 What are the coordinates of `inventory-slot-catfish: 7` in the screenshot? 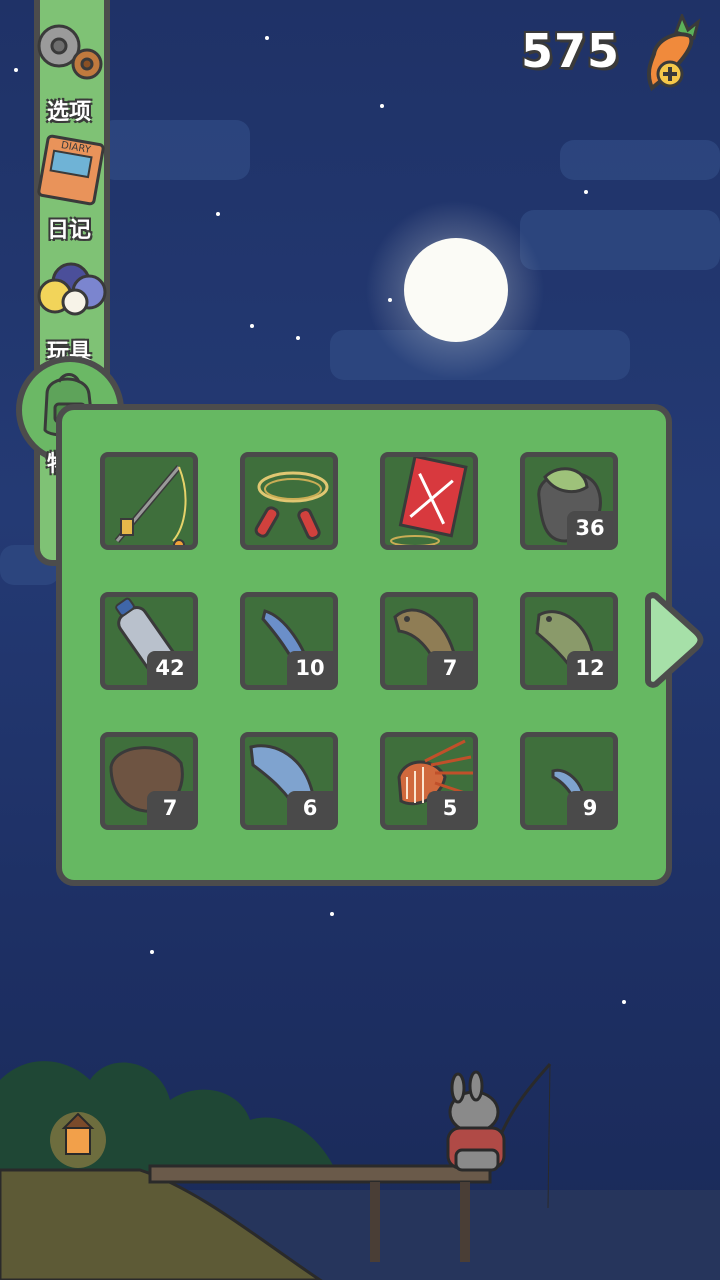 It's located at (429, 641).